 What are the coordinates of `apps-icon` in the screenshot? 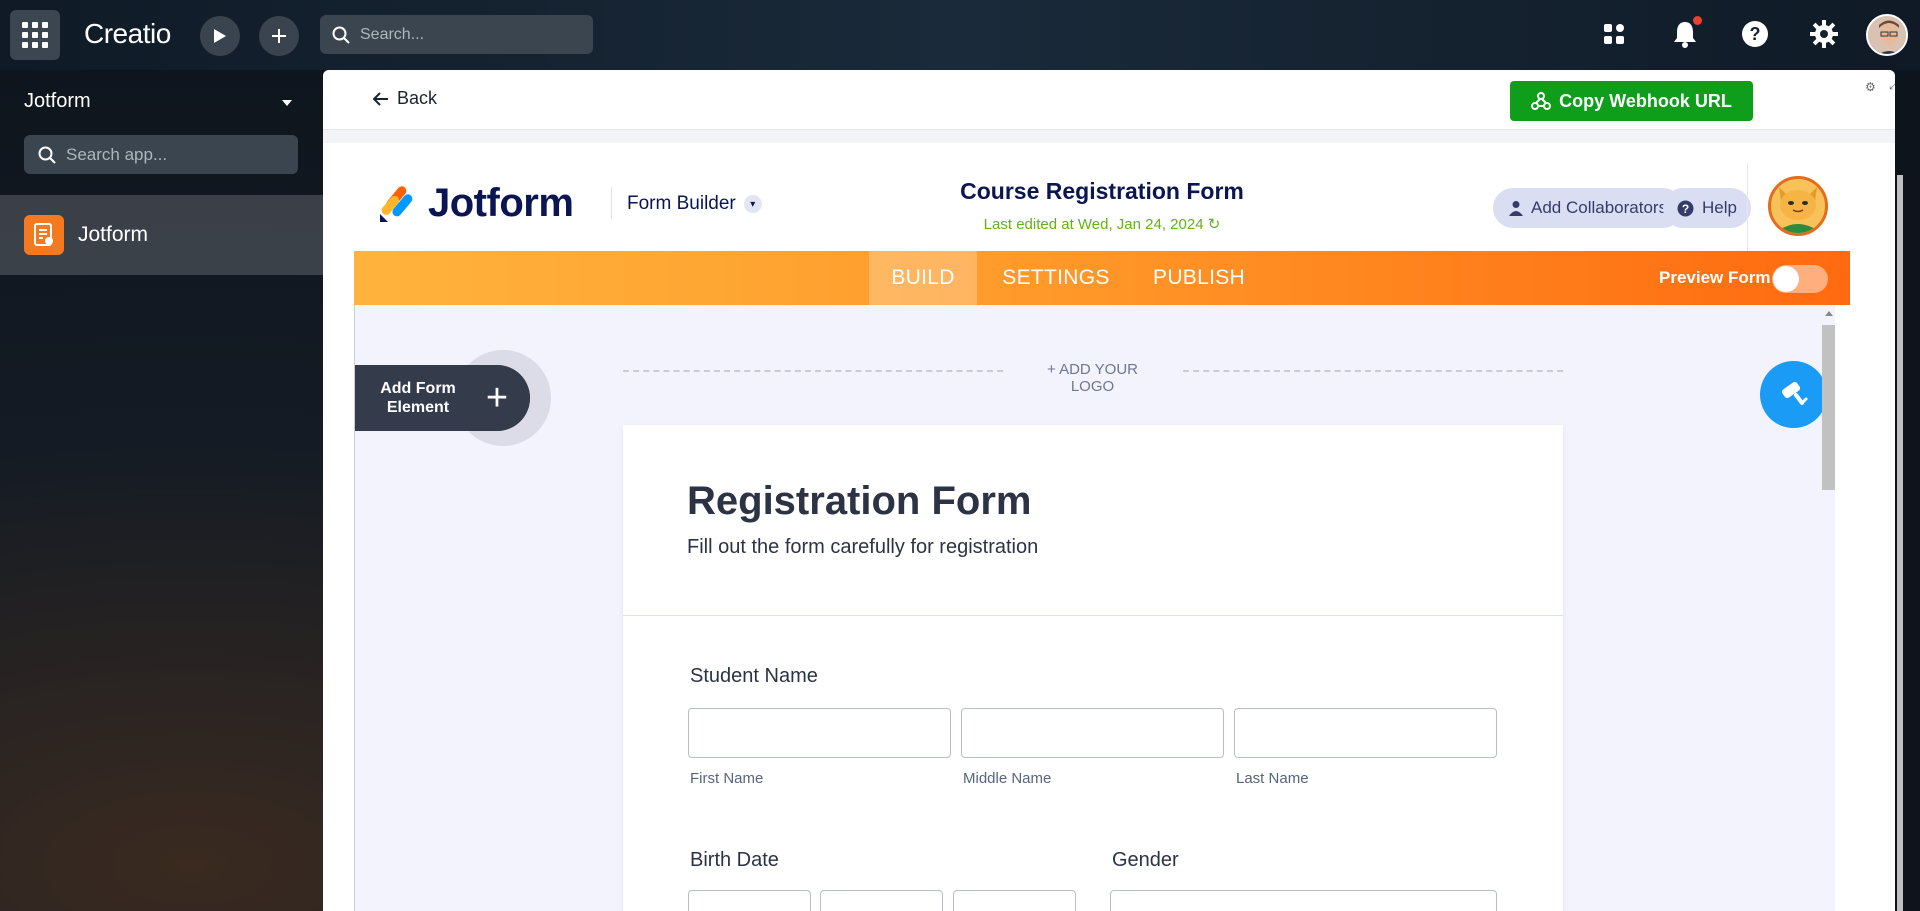 It's located at (1614, 34).